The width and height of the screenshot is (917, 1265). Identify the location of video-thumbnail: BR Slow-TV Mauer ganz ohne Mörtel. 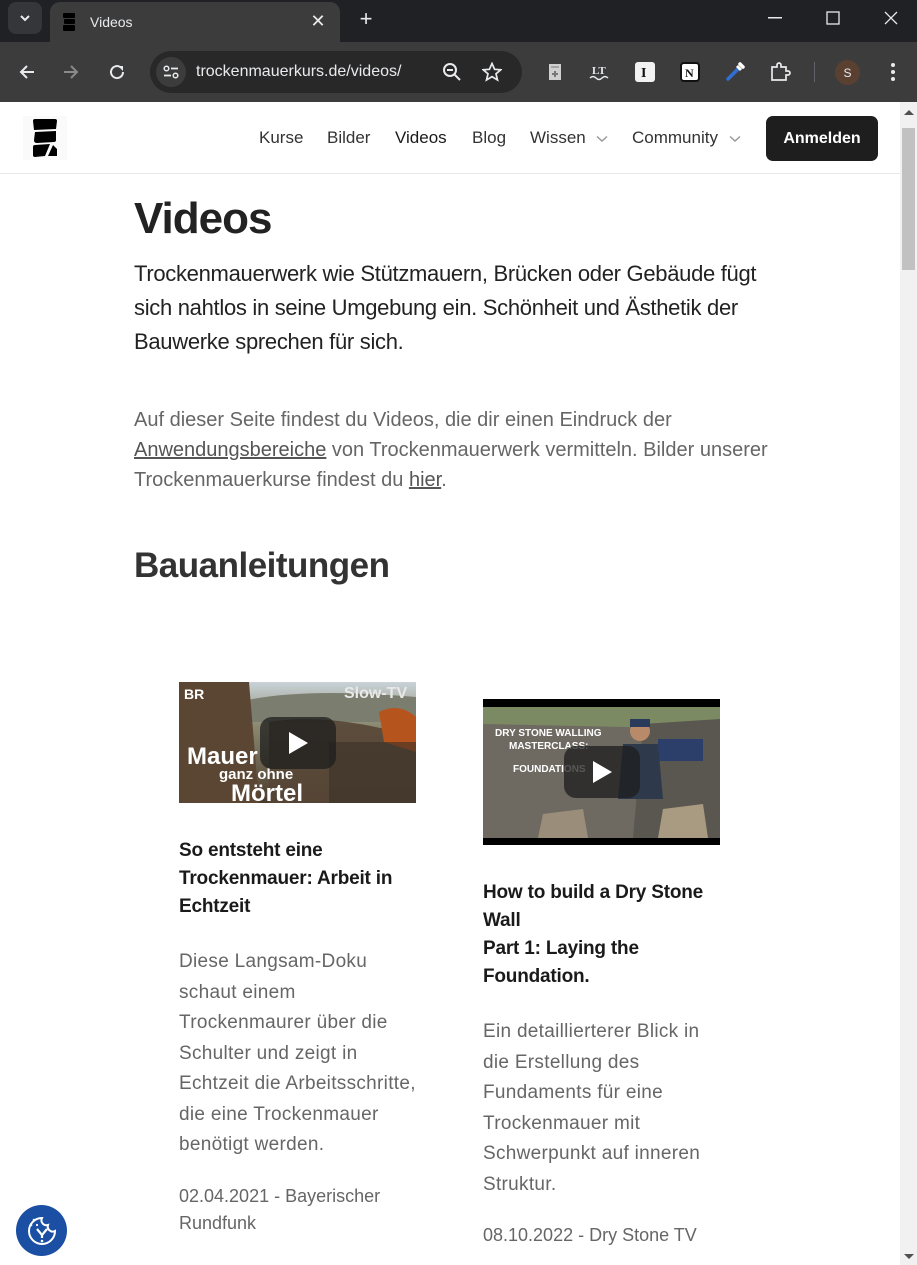
(297, 742).